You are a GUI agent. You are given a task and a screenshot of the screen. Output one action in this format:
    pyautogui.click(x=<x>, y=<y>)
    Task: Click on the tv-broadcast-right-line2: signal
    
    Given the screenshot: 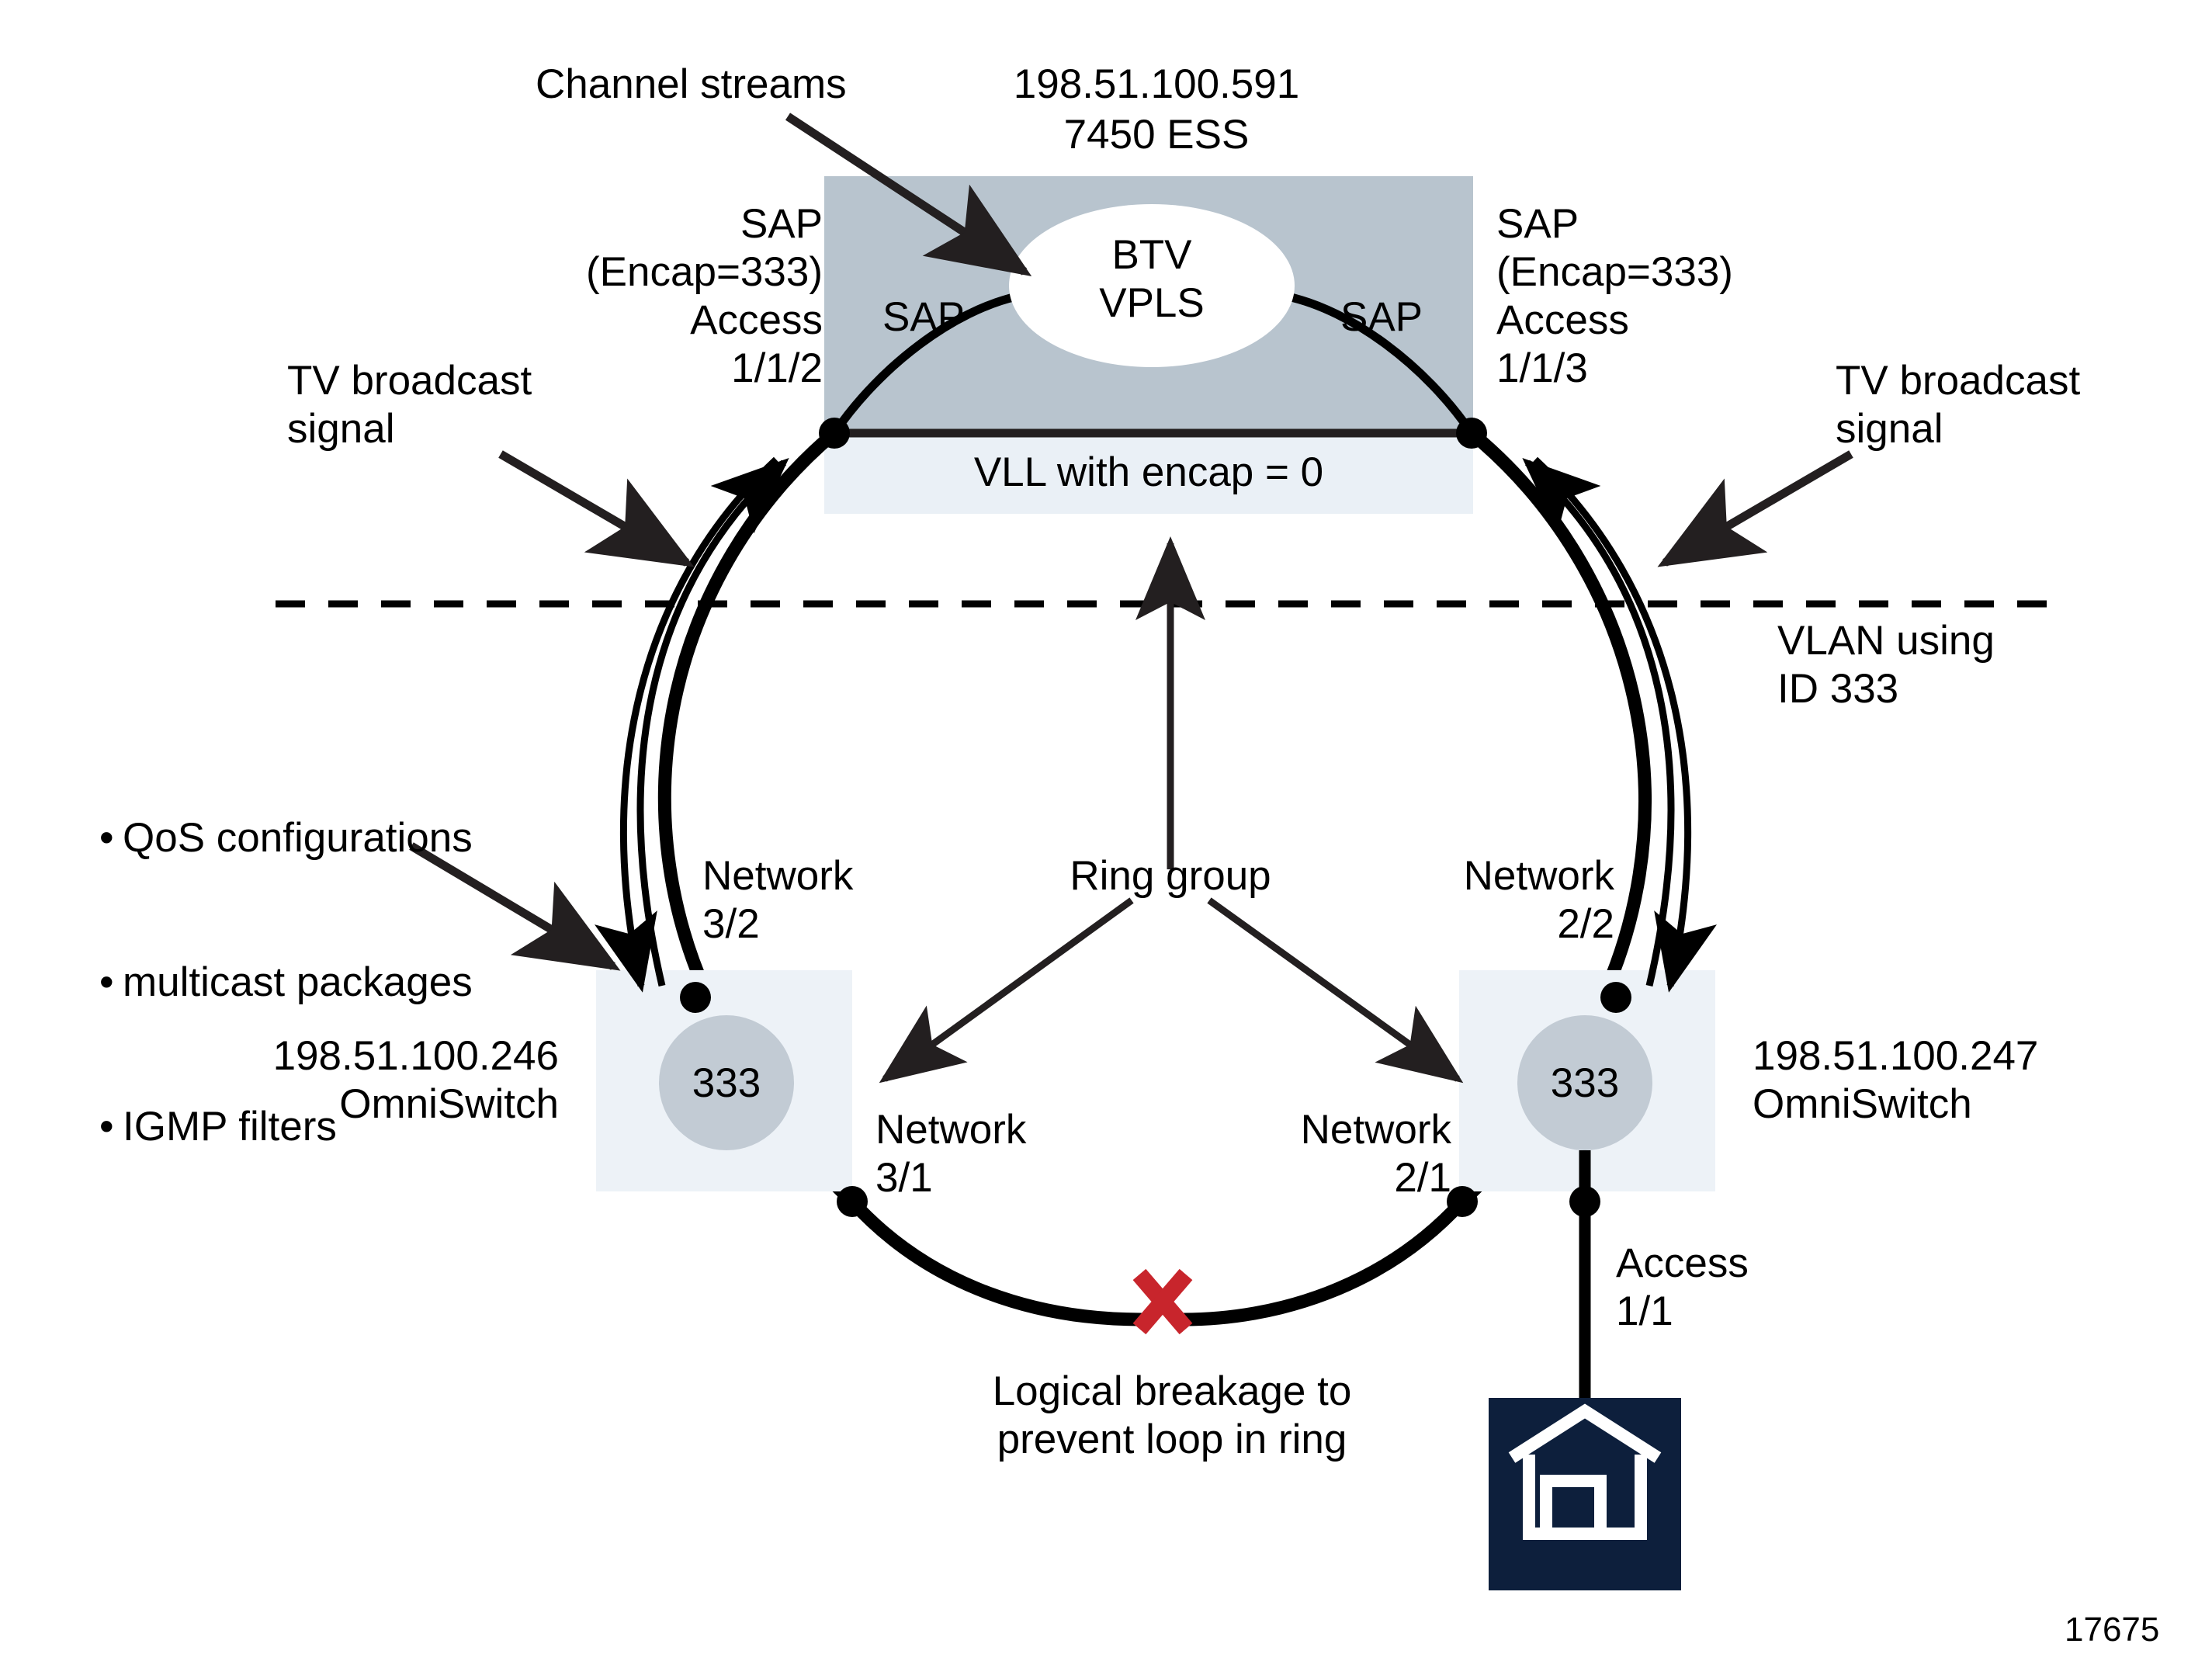 What is the action you would take?
    pyautogui.click(x=1890, y=429)
    